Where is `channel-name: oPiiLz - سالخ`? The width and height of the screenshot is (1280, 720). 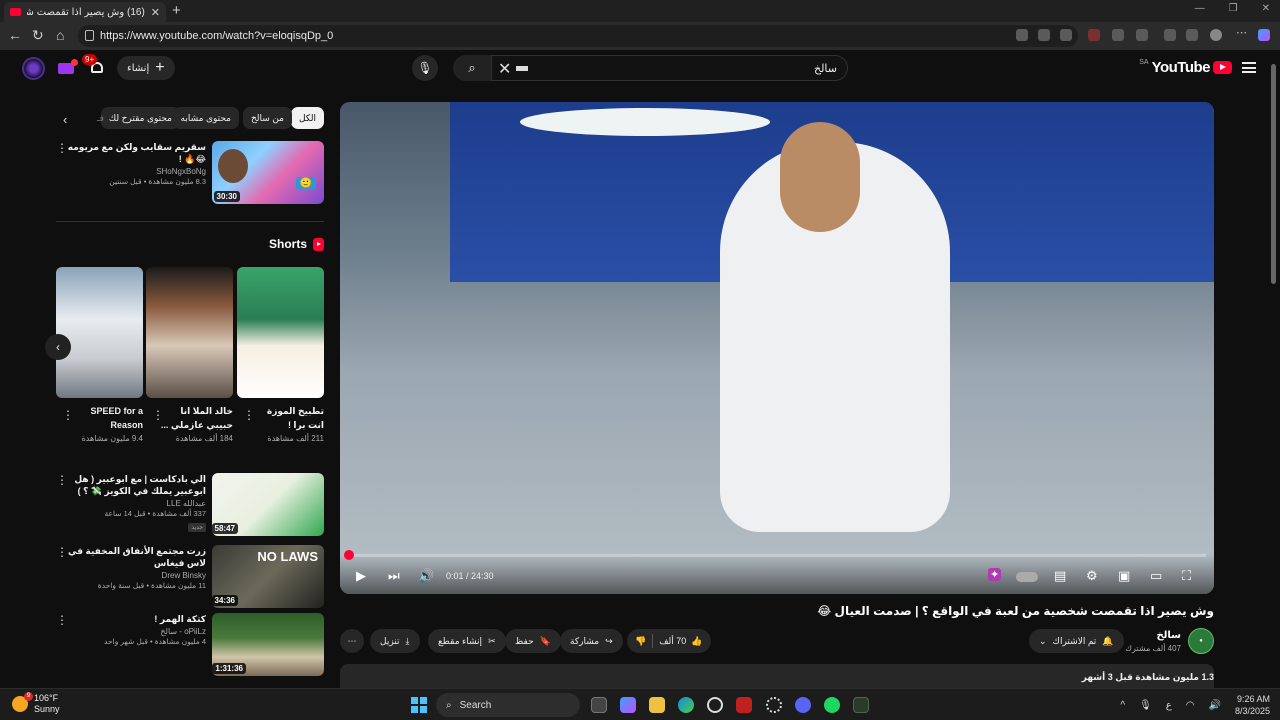 channel-name: oPiiLz - سالخ is located at coordinates (136, 631).